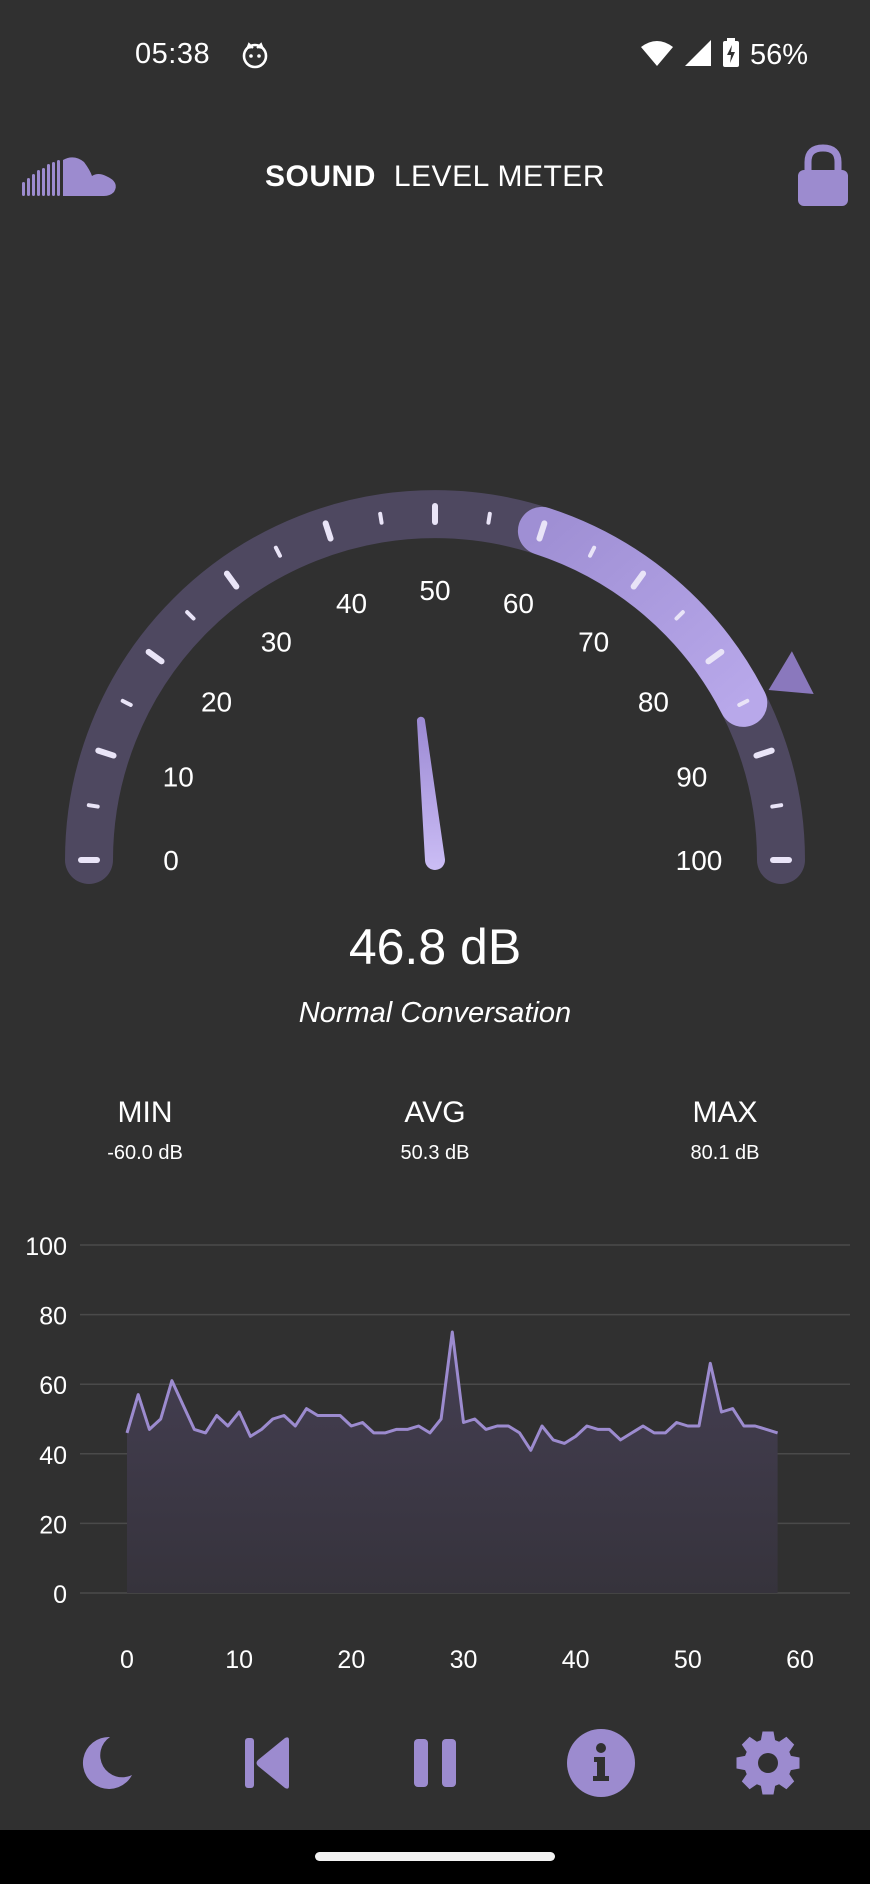  I want to click on gauge-label: 0, so click(171, 860).